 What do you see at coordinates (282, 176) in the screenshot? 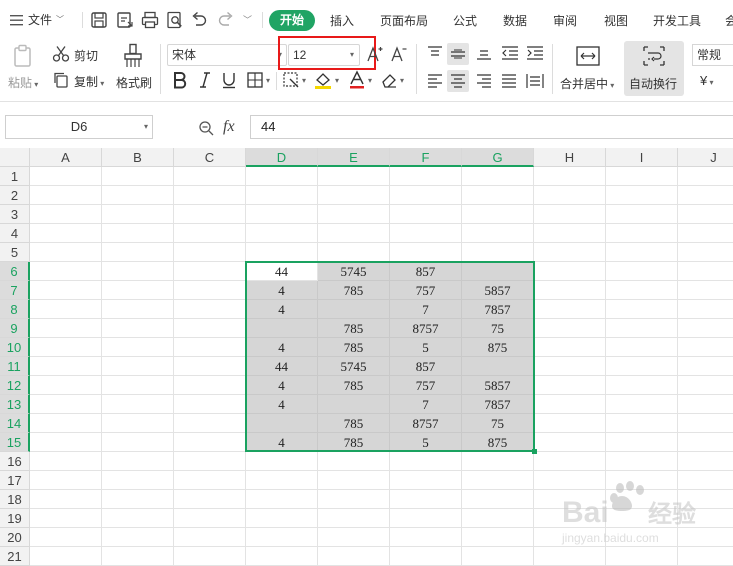
I see `cell-d1` at bounding box center [282, 176].